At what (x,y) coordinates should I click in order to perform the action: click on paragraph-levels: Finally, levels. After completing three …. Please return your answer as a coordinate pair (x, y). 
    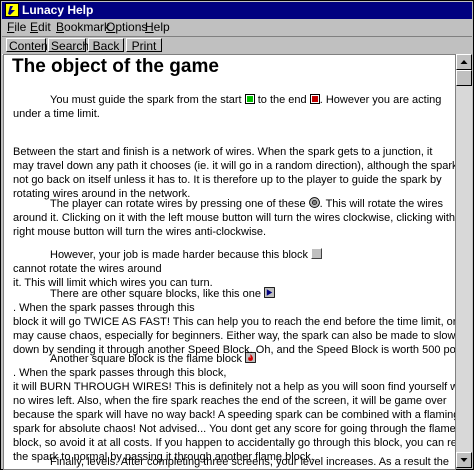
    Looking at the image, I should click on (250, 462).